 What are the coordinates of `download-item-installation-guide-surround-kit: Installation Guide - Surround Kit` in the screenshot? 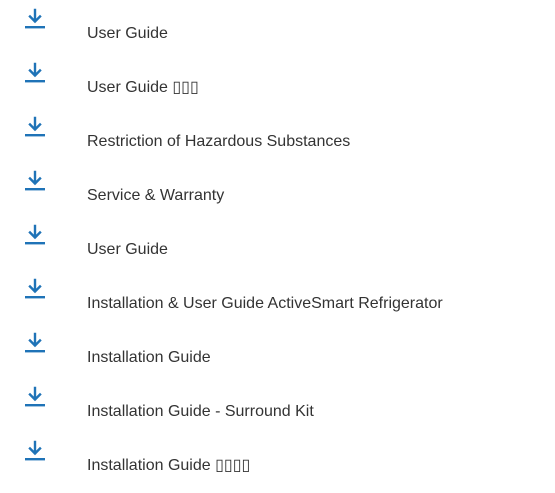 It's located at (277, 411).